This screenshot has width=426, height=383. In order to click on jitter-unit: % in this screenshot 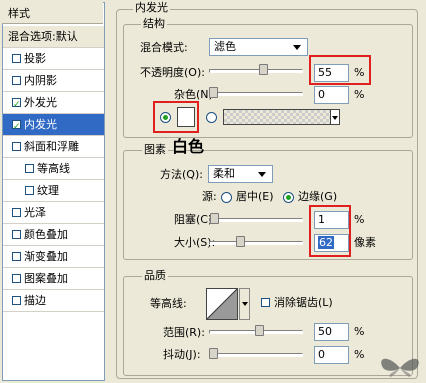, I will do `click(359, 354)`.